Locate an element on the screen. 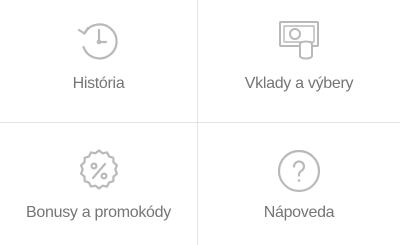  menu-item-help-label: Nápoveda is located at coordinates (299, 212).